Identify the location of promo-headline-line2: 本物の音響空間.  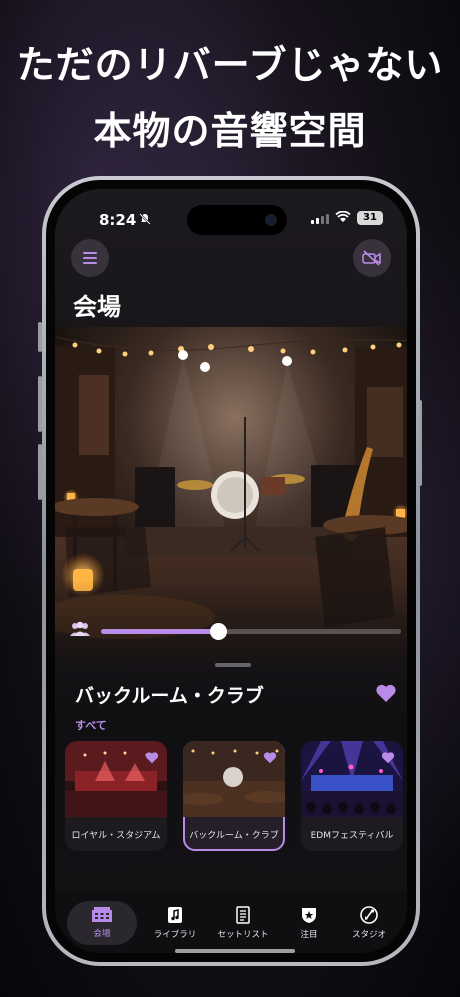
(230, 131).